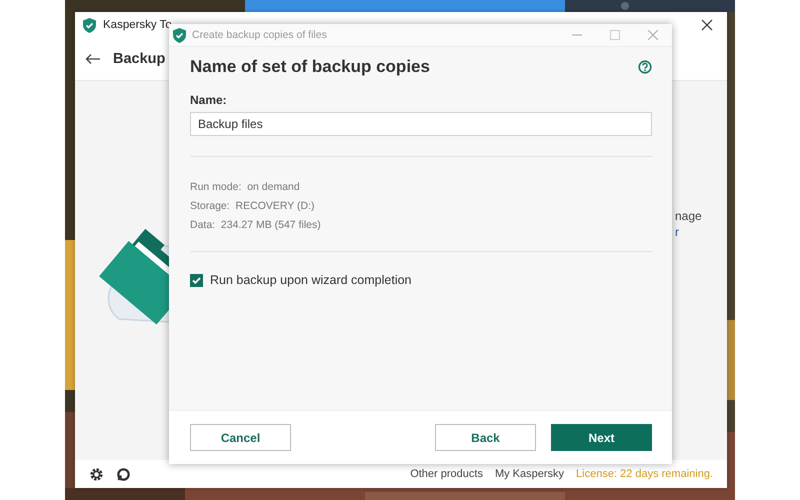  I want to click on checkbox-label: Run backup upon wizard completion, so click(311, 280).